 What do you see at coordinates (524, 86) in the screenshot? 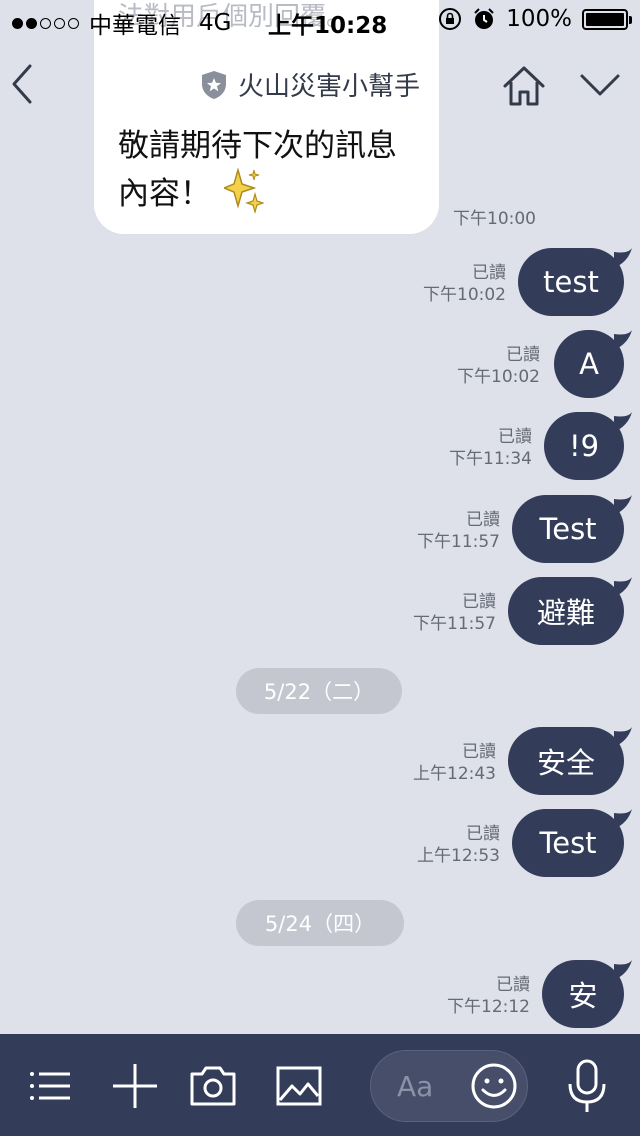
I see `home-icon` at bounding box center [524, 86].